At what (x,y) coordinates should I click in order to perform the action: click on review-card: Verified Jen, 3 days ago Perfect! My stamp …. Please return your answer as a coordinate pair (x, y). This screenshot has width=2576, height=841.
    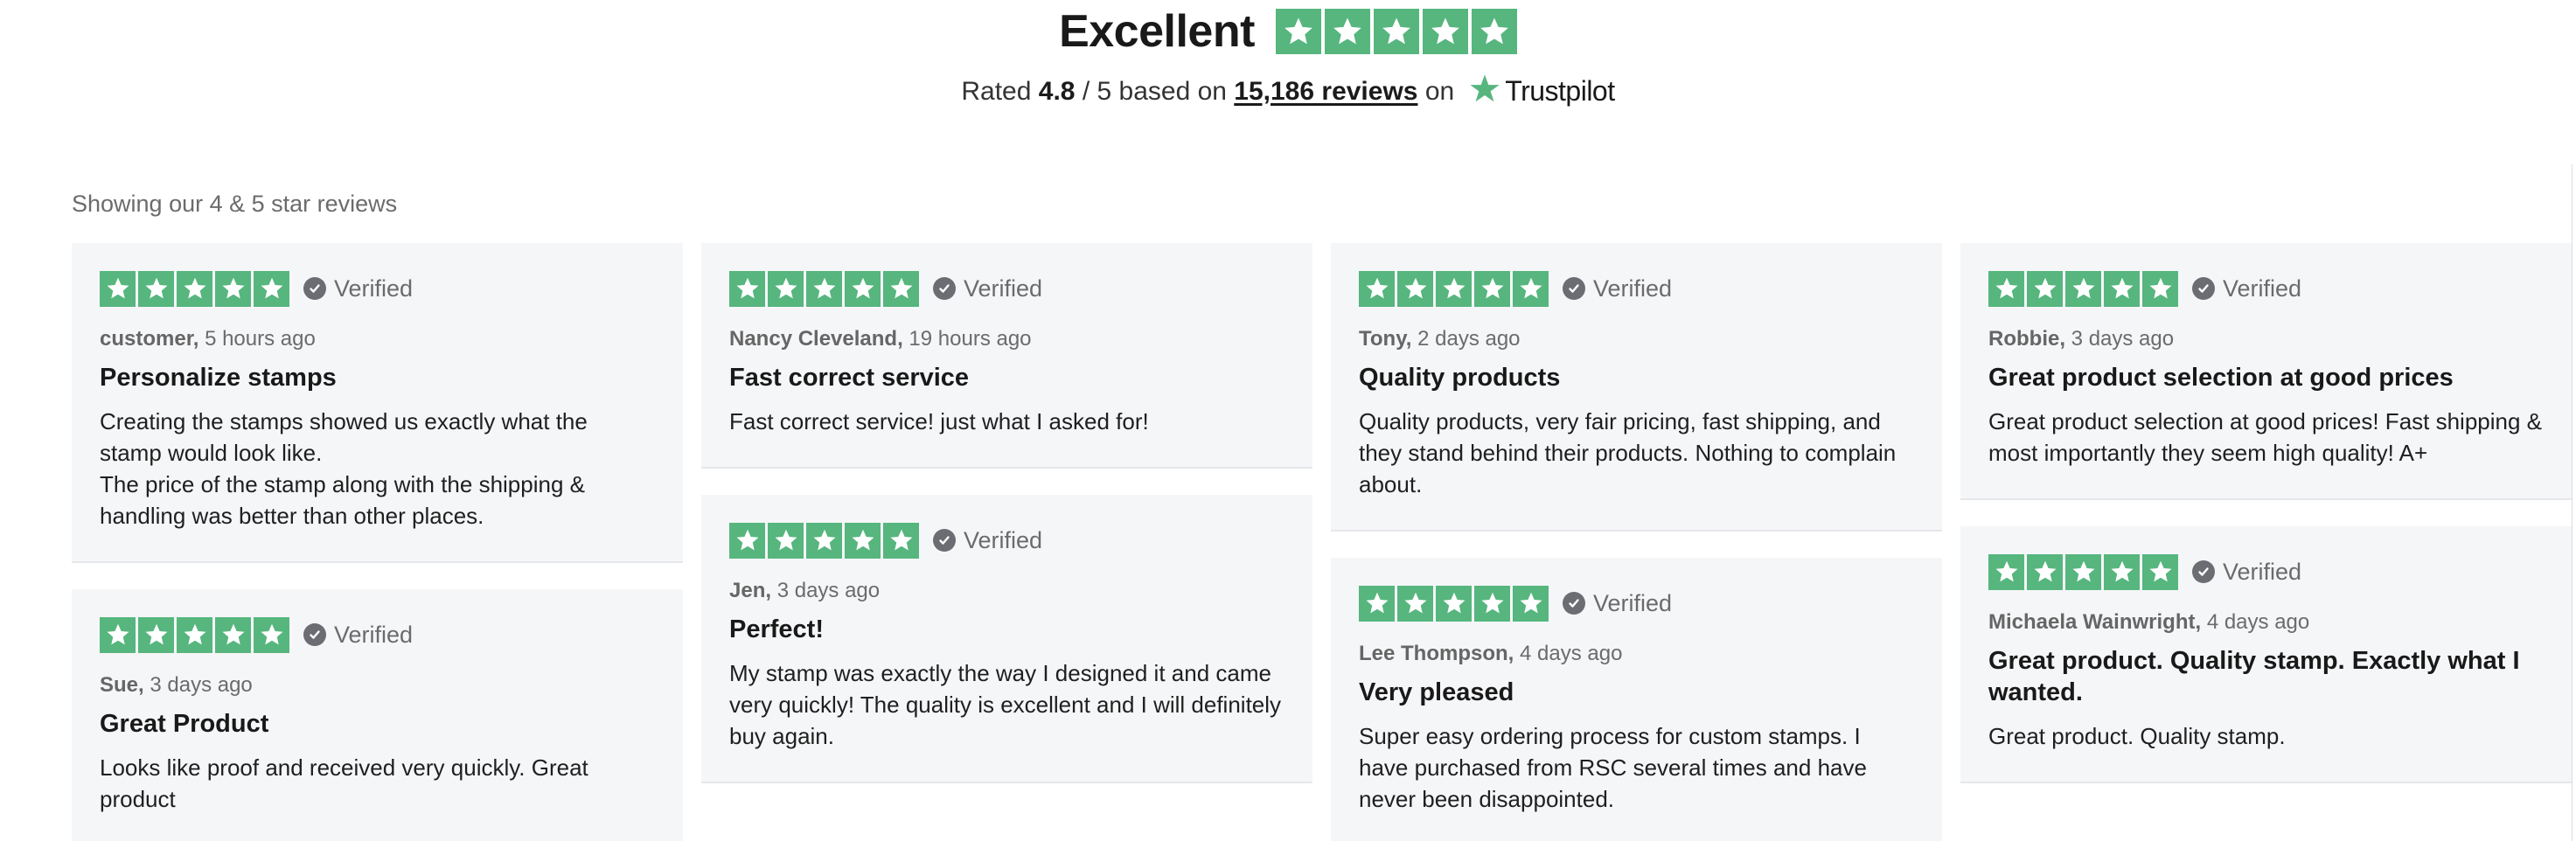
    Looking at the image, I should click on (1006, 639).